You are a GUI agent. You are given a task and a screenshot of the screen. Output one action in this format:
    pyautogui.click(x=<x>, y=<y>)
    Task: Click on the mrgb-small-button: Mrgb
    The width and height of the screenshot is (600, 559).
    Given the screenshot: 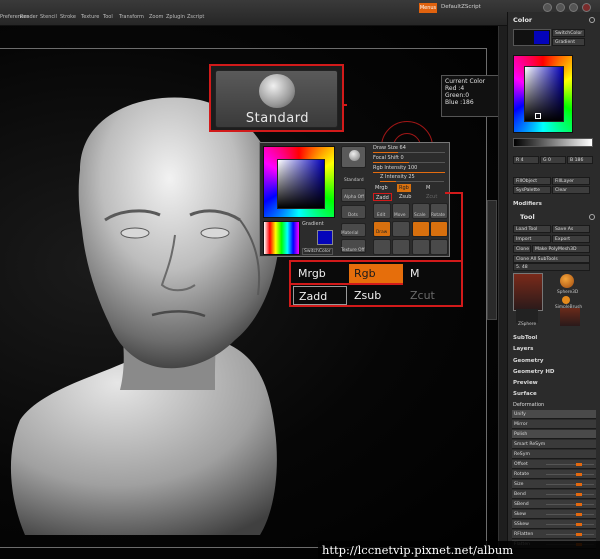 What is the action you would take?
    pyautogui.click(x=381, y=188)
    